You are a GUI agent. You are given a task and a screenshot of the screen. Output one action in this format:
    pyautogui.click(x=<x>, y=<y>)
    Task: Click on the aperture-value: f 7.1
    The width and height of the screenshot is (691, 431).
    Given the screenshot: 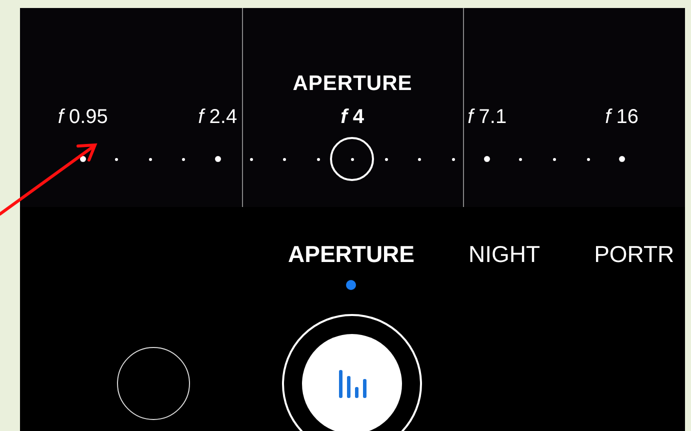 What is the action you would take?
    pyautogui.click(x=487, y=117)
    